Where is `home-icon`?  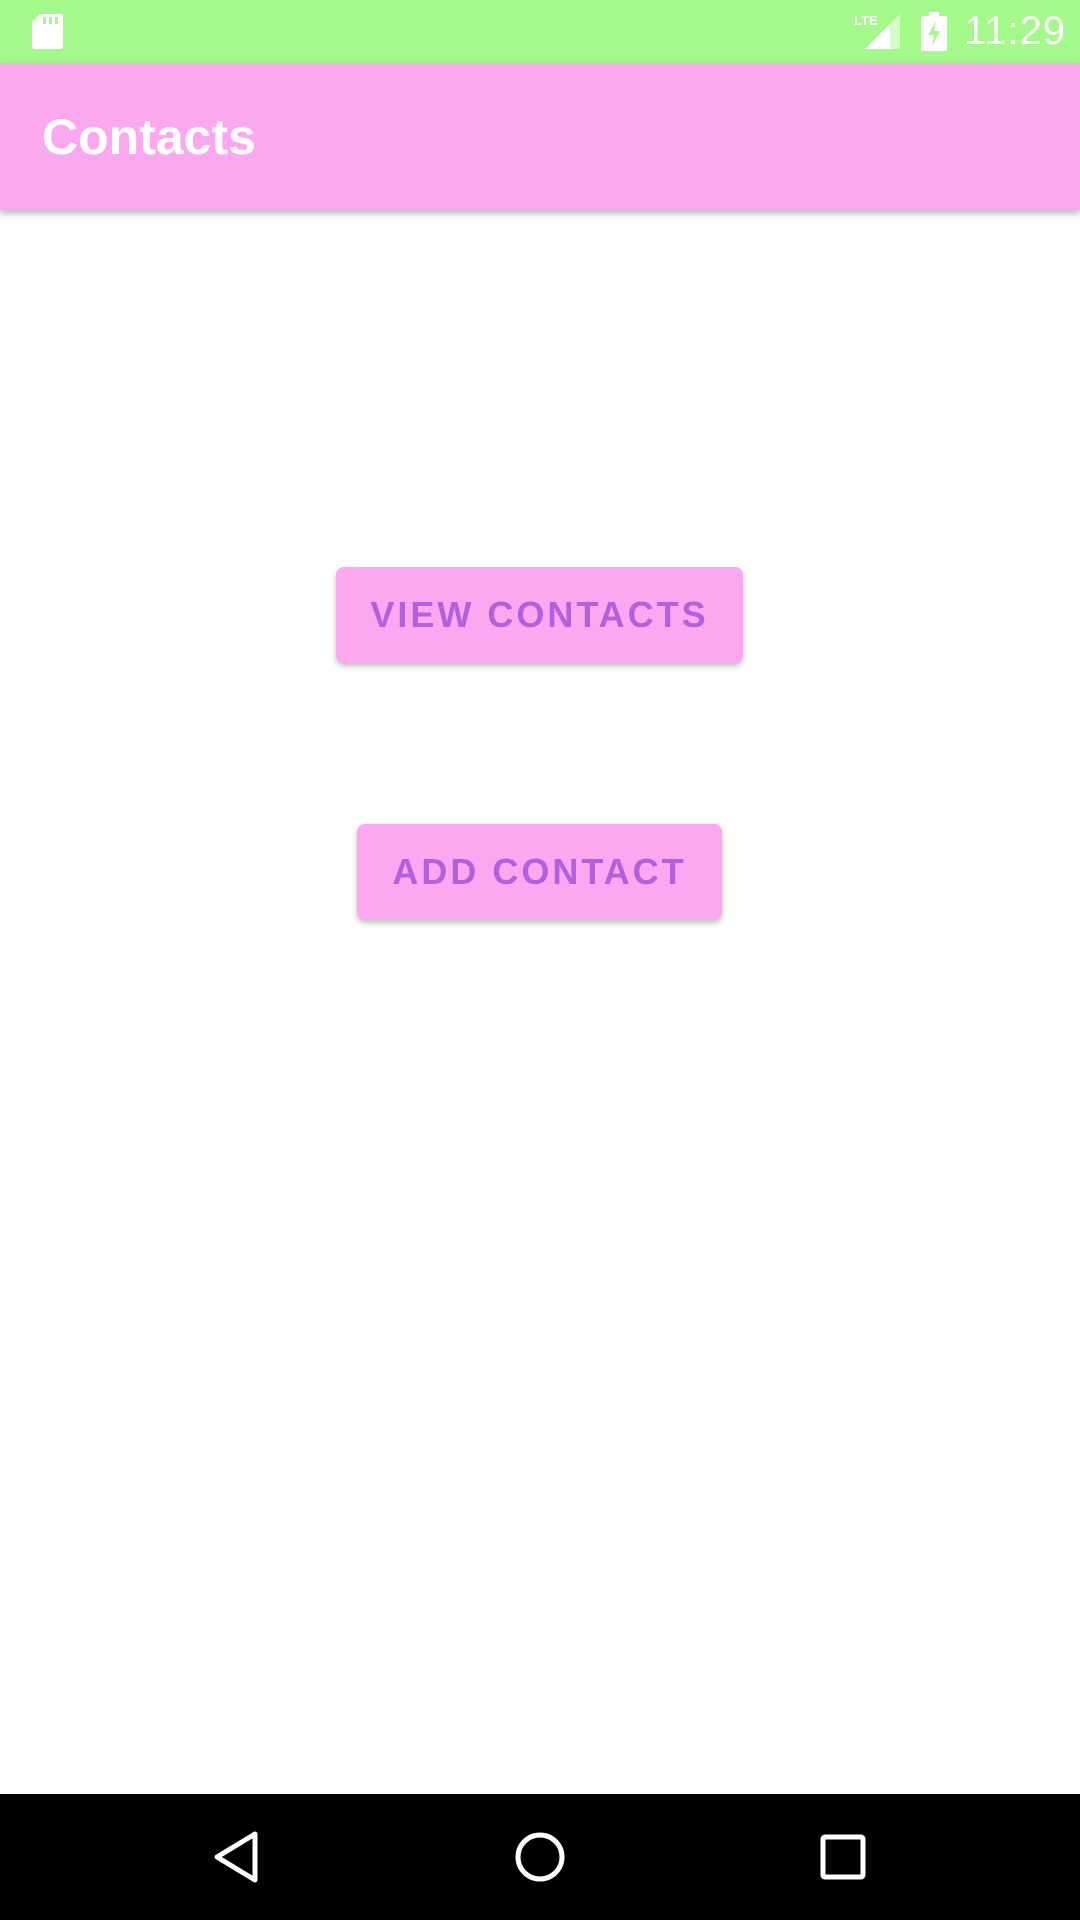 home-icon is located at coordinates (540, 1857).